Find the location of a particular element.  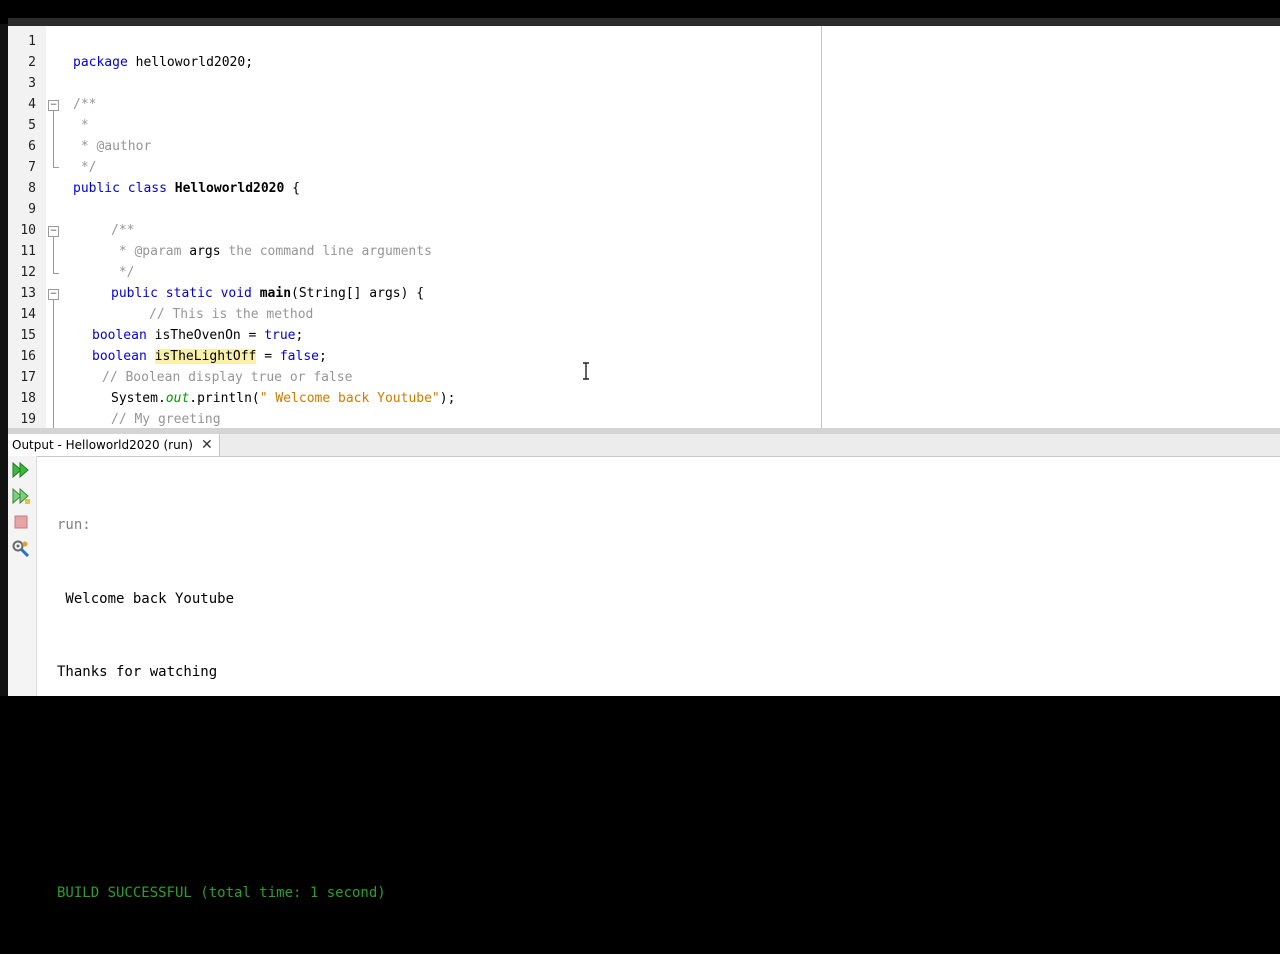

close-icon: ✕ is located at coordinates (207, 445).